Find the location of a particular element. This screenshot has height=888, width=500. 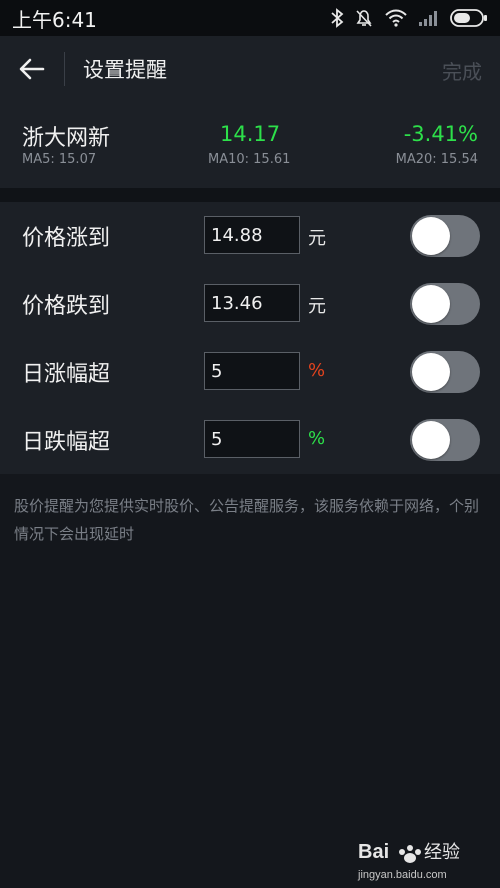

alert-label: 日跌幅超 is located at coordinates (66, 442).